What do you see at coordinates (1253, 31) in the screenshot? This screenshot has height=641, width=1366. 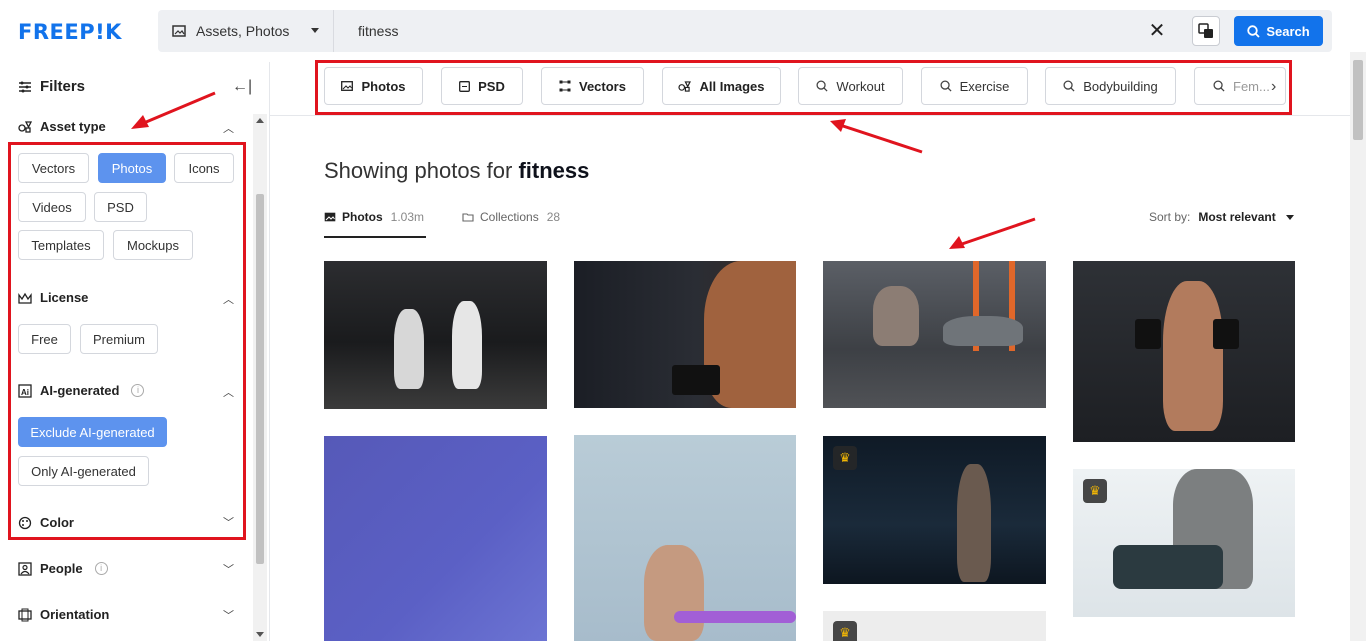 I see `search-icon` at bounding box center [1253, 31].